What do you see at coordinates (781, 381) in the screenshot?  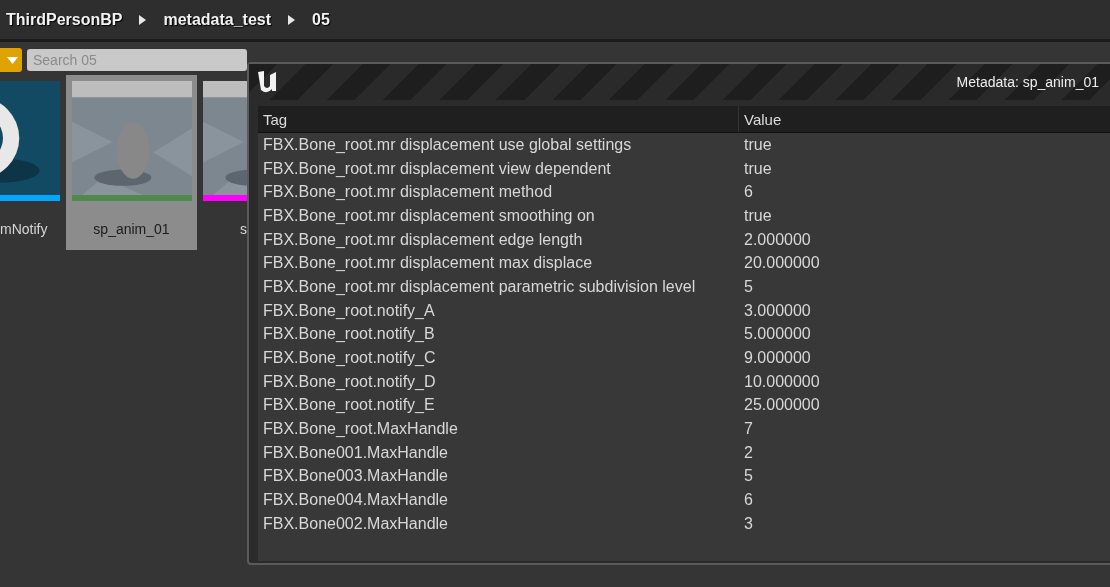 I see `table-cell-text: 10.000000` at bounding box center [781, 381].